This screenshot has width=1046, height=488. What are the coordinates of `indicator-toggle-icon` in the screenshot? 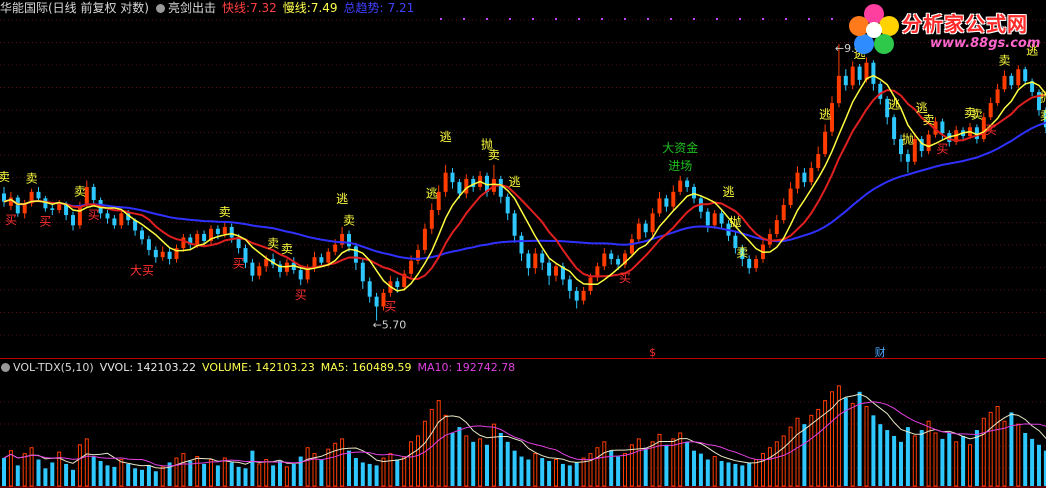 It's located at (160, 8).